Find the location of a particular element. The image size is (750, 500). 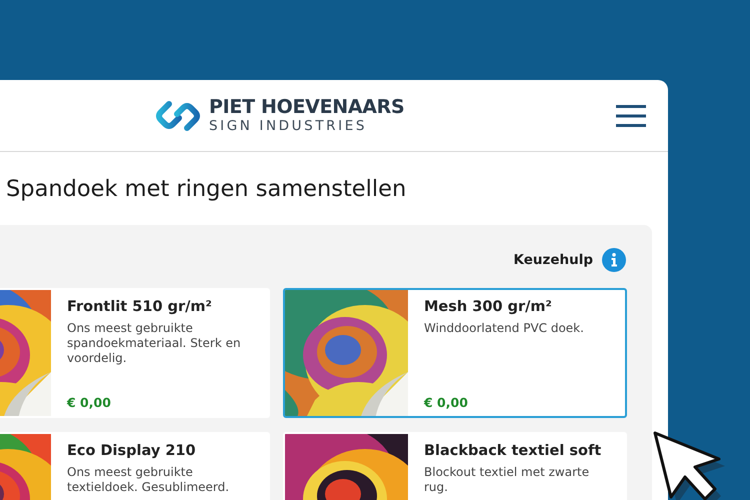

product-description: Ons meest gebruikte spandoekmateriaal. Sterk en voordelig. is located at coordinates (154, 343).